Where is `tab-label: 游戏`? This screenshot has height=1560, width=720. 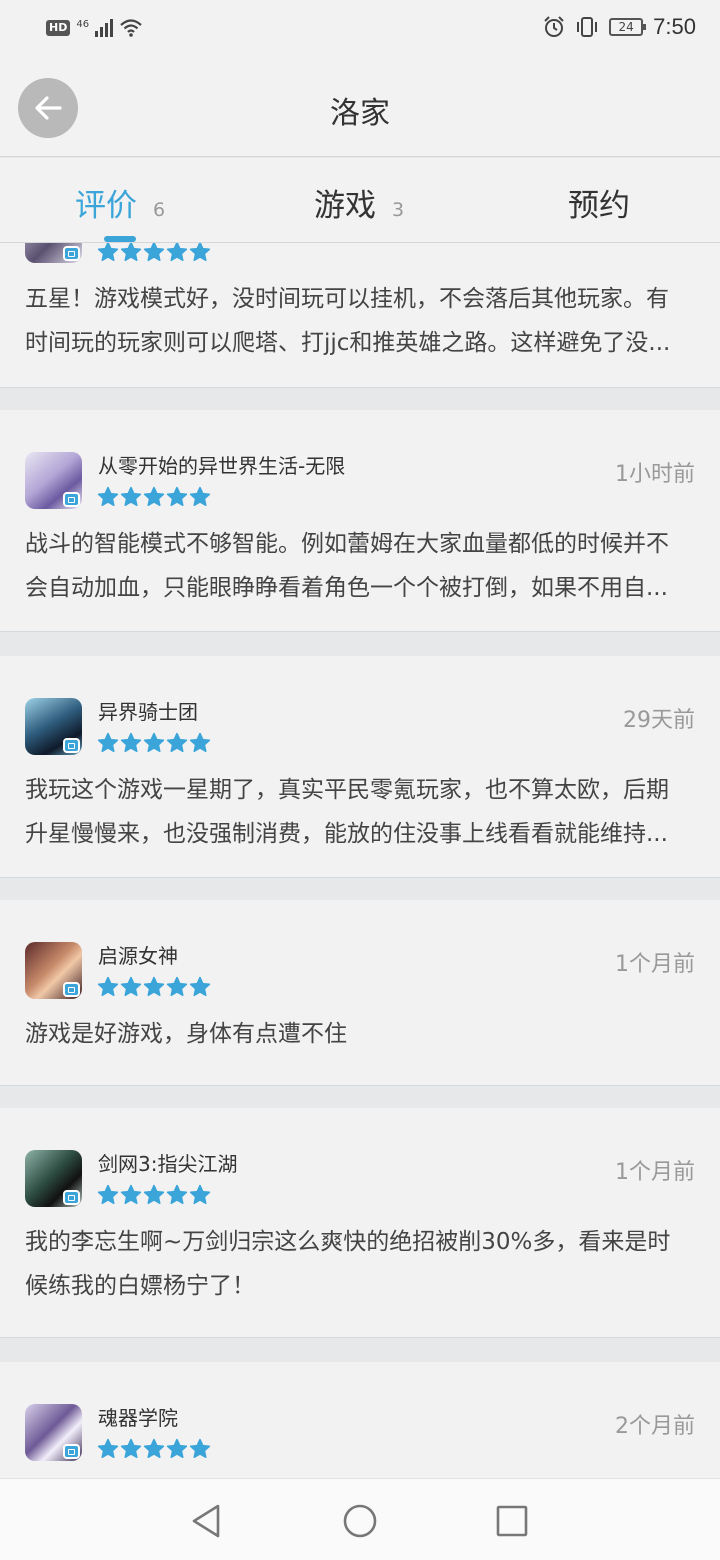
tab-label: 游戏 is located at coordinates (345, 206).